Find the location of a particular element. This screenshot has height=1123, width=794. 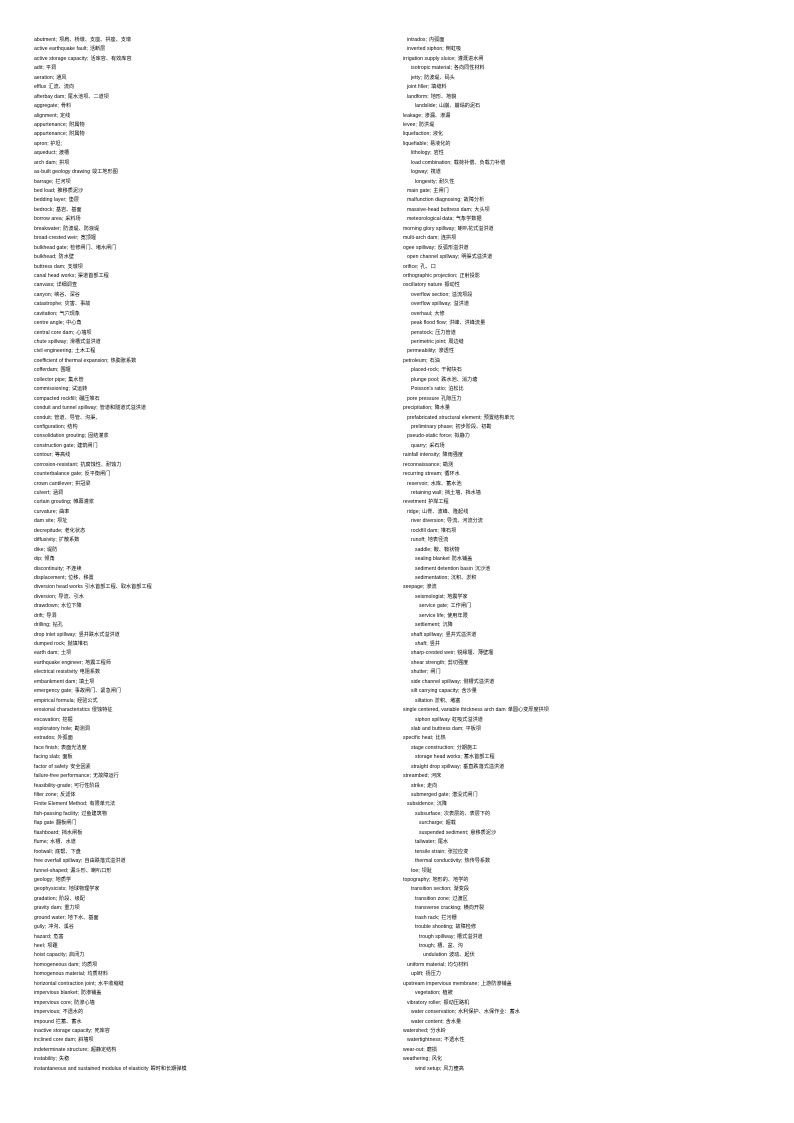

term-chinese: 筏道 is located at coordinates (435, 172).